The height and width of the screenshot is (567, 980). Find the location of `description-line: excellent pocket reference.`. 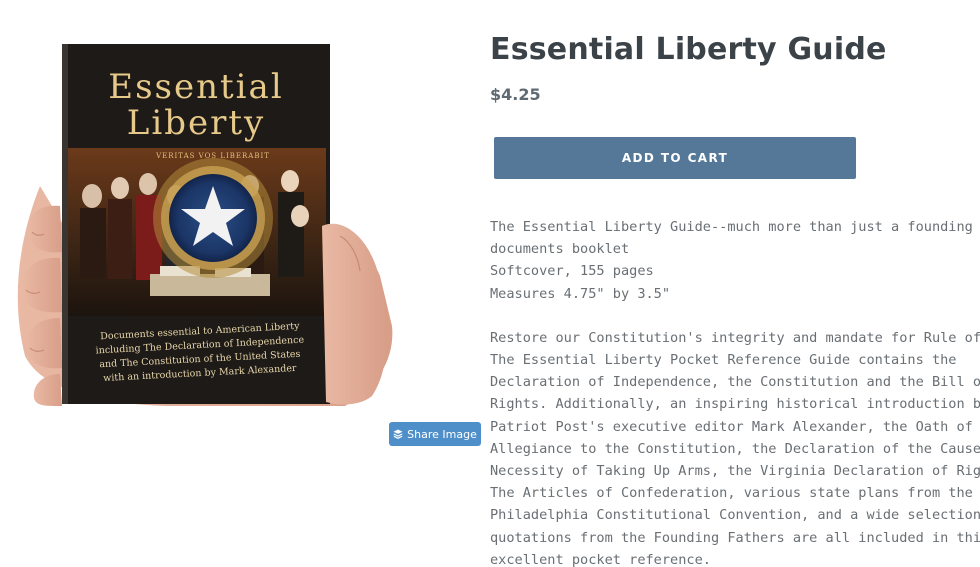

description-line: excellent pocket reference. is located at coordinates (600, 559).